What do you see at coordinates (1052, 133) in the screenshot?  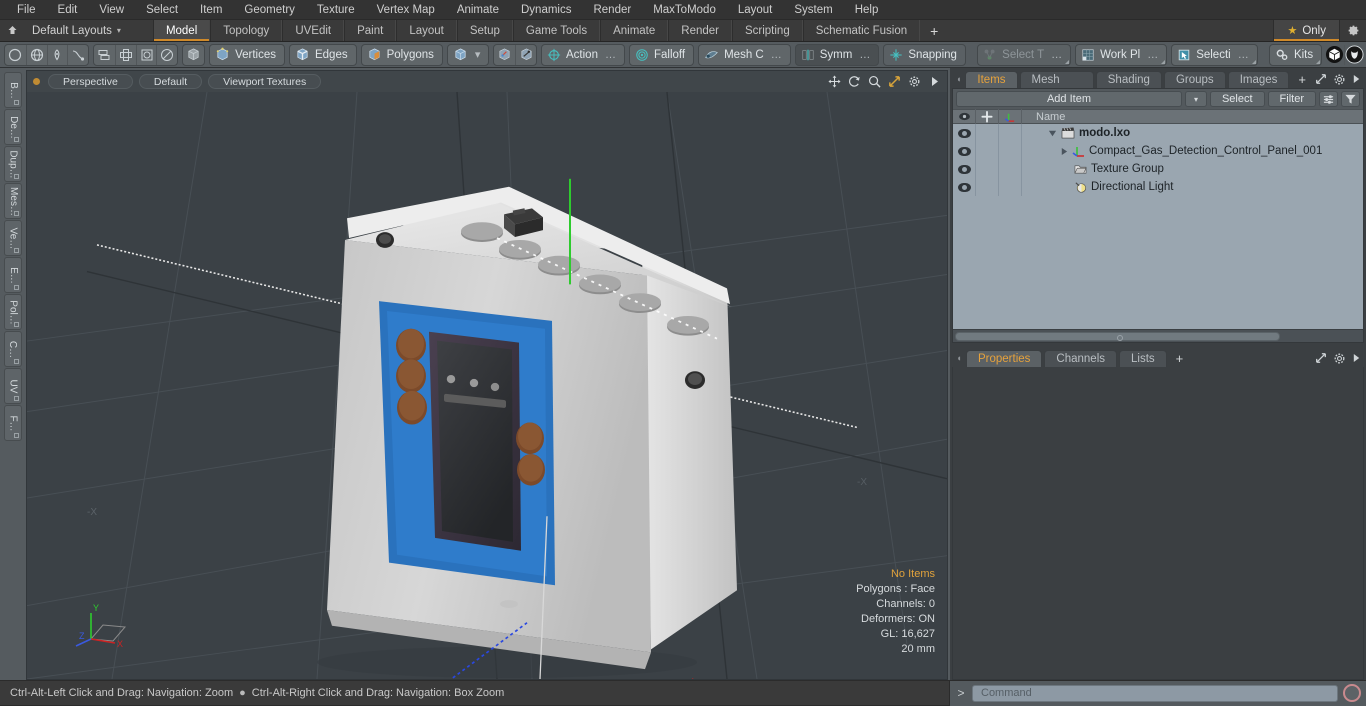 I see `expand-triangle-icon` at bounding box center [1052, 133].